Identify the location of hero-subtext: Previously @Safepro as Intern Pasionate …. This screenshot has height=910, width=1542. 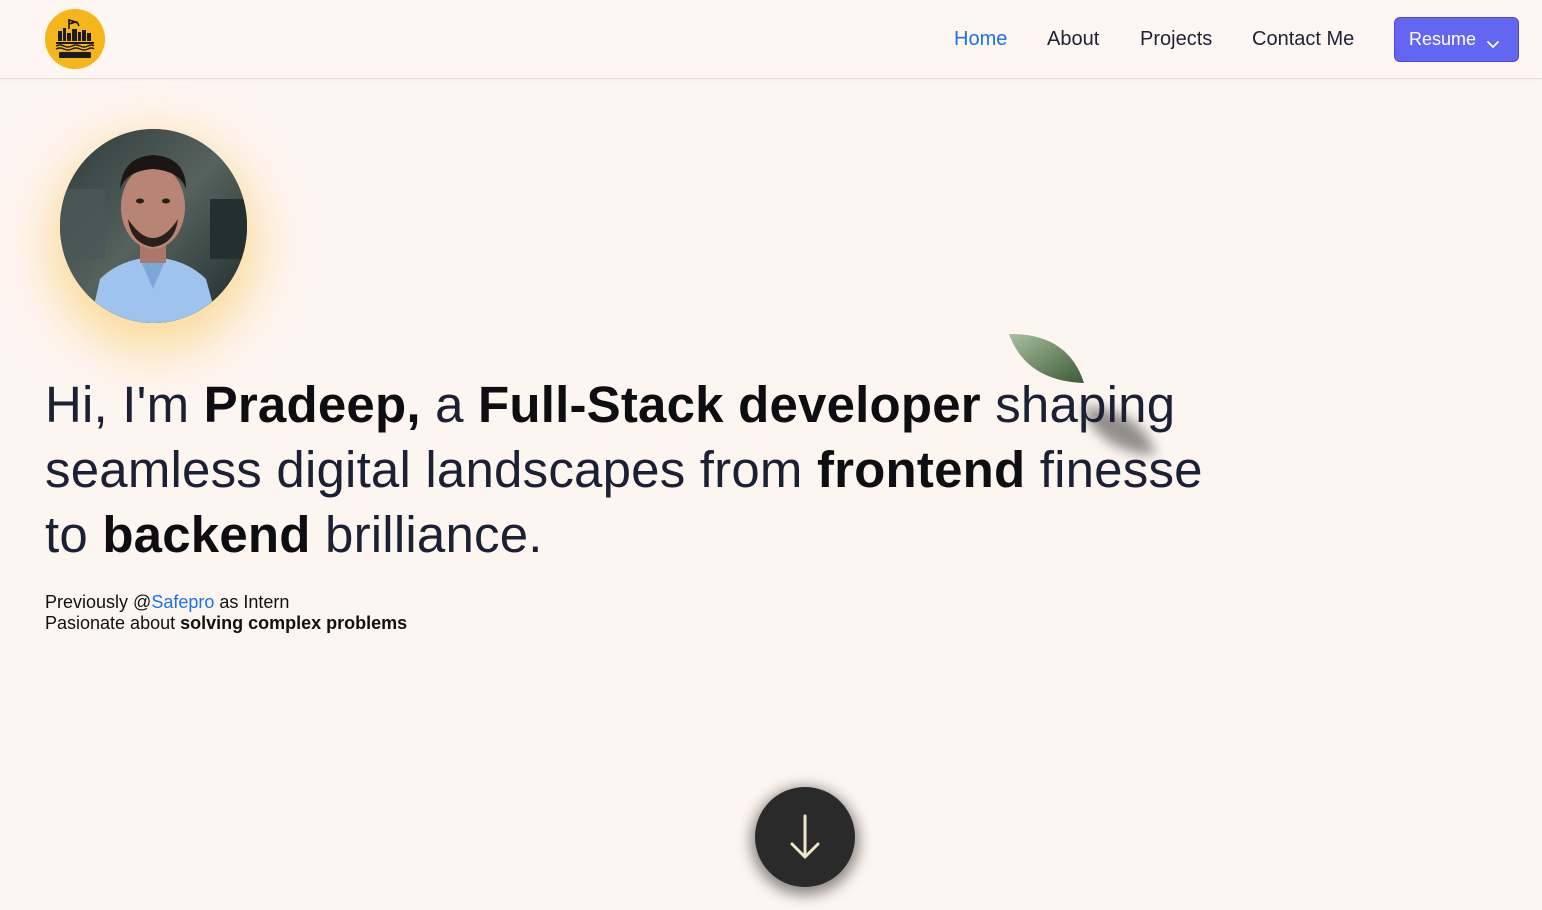
(226, 613).